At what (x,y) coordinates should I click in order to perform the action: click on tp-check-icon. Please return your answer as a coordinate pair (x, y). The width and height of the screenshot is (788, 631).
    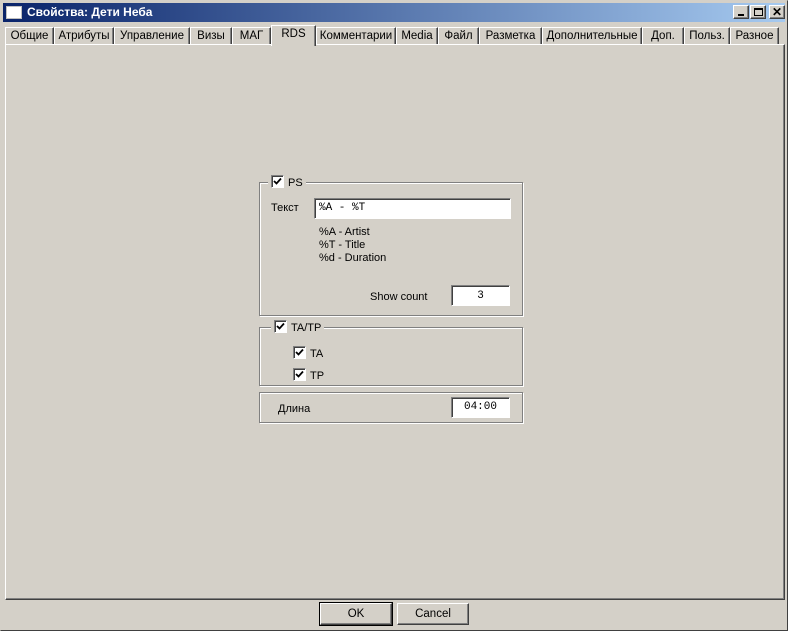
    Looking at the image, I should click on (299, 374).